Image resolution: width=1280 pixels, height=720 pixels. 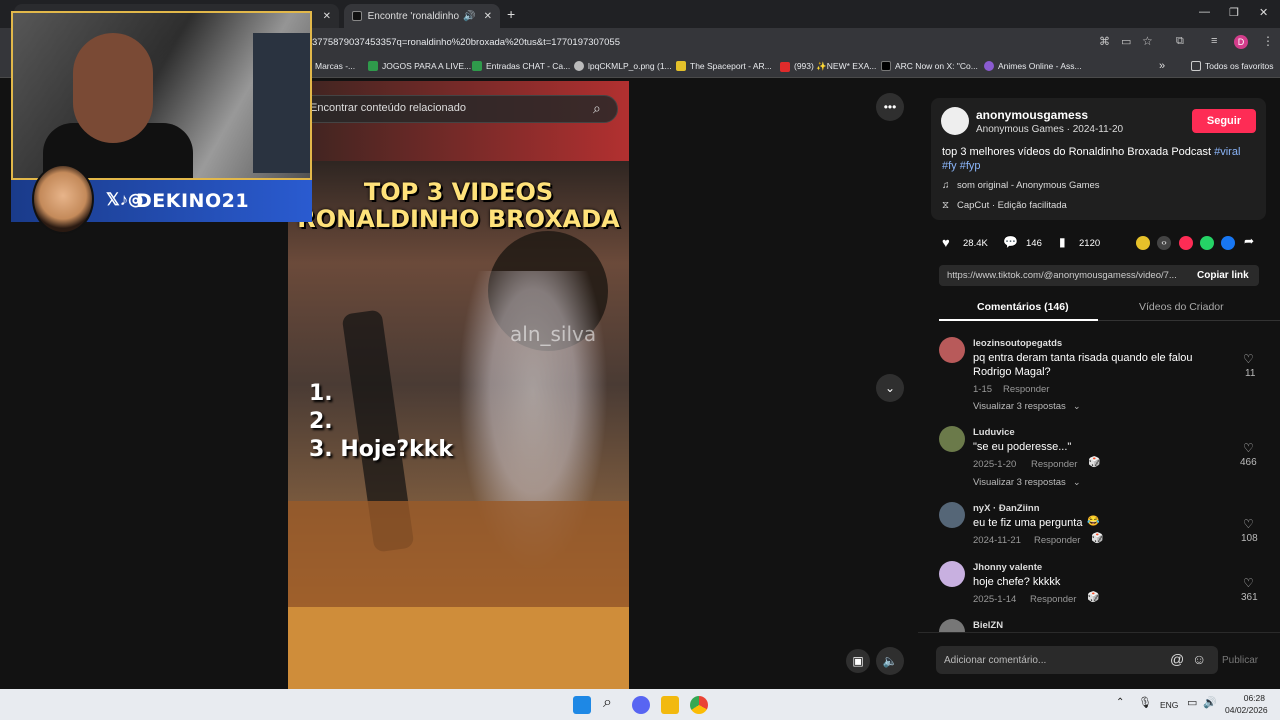 What do you see at coordinates (1145, 702) in the screenshot?
I see `microphone-icon: 🎙` at bounding box center [1145, 702].